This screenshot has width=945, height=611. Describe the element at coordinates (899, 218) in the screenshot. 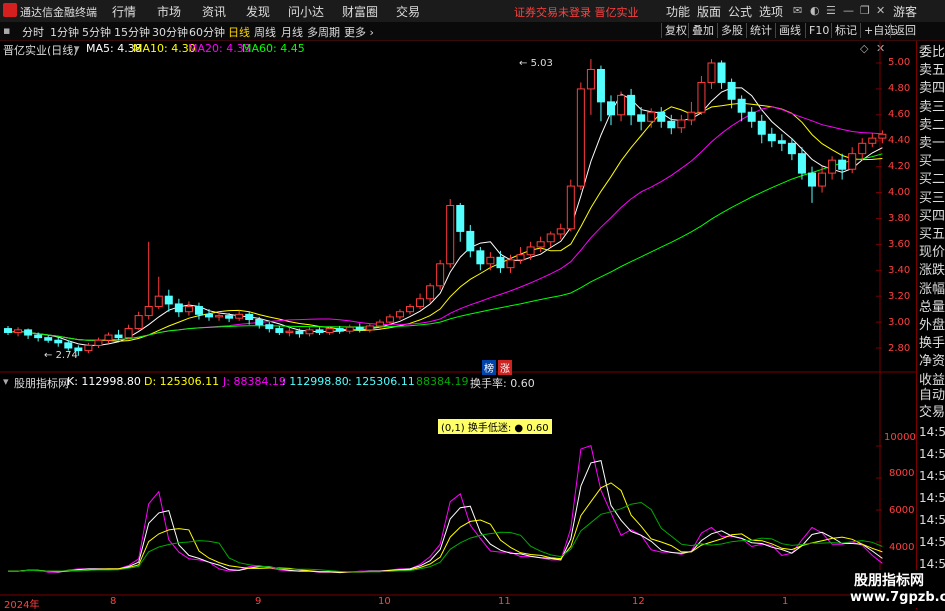

I see `price-tick: 3.80` at that location.